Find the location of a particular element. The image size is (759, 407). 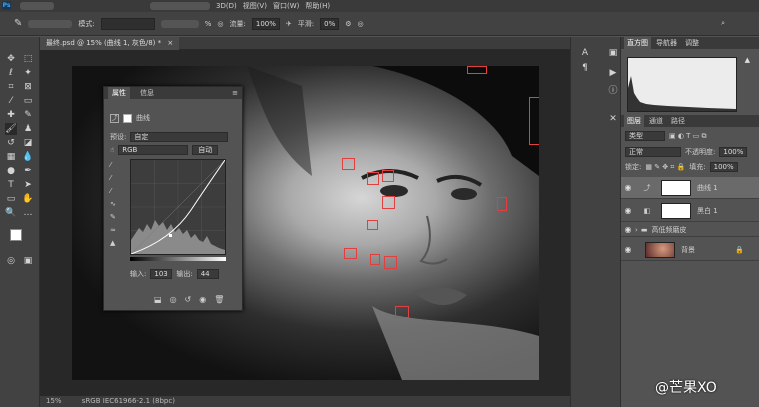

brush-tool-icon: 🖌 is located at coordinates (11, 129).